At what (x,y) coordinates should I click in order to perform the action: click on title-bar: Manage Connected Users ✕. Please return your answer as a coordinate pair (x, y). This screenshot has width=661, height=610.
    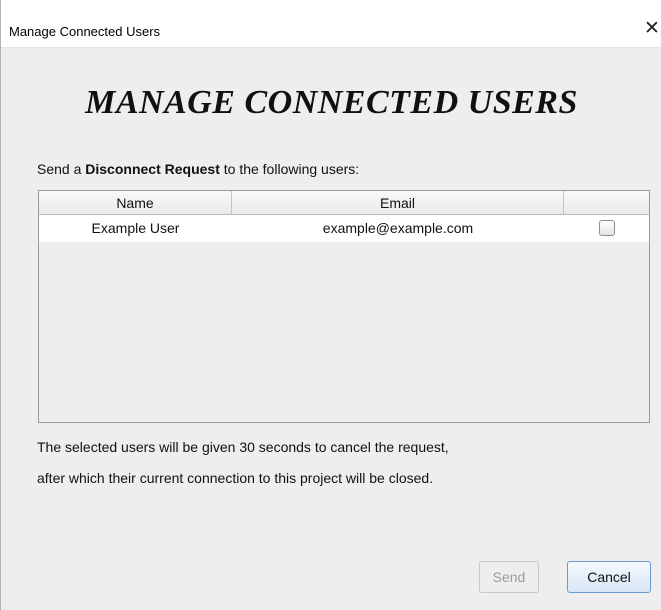
    Looking at the image, I should click on (331, 24).